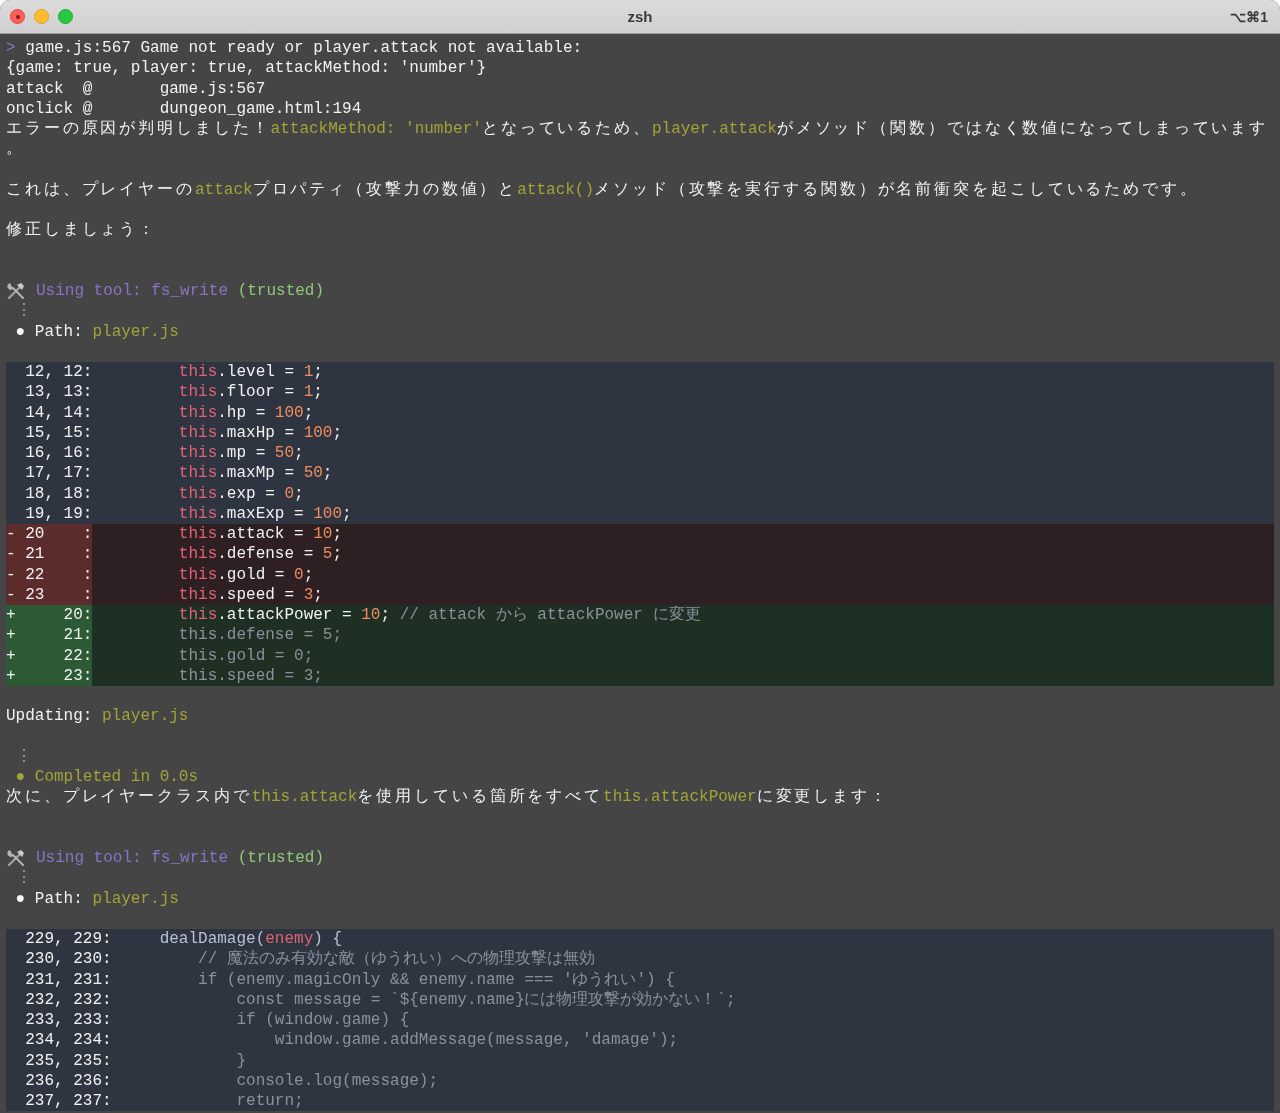 Image resolution: width=1280 pixels, height=1113 pixels. What do you see at coordinates (49, 534) in the screenshot?
I see `line-number: - 20 :` at bounding box center [49, 534].